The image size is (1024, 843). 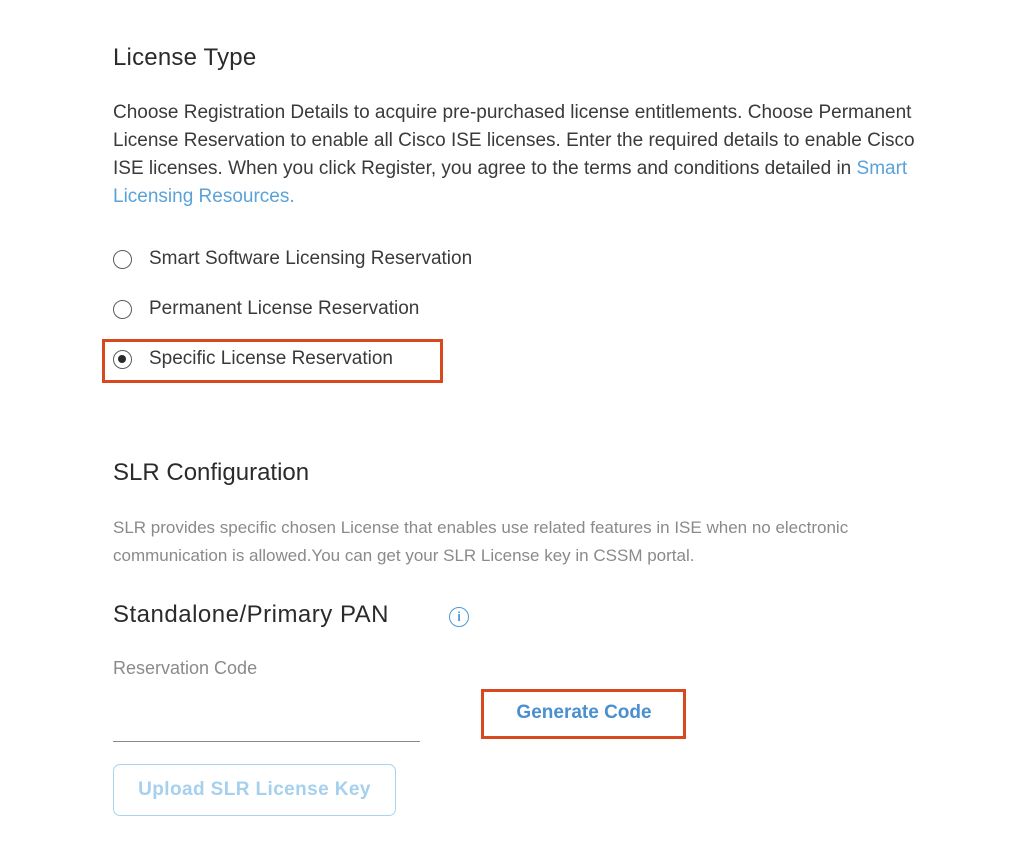 I want to click on radio-label: Permanent License Reservation, so click(x=284, y=308).